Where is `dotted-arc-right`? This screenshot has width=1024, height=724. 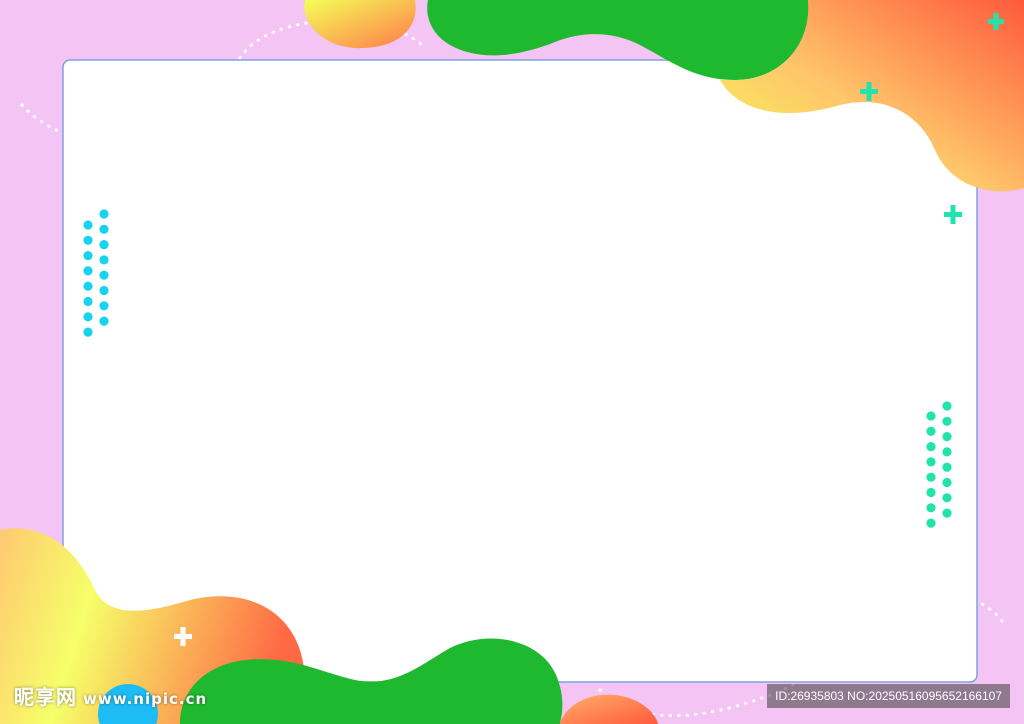
dotted-arc-right is located at coordinates (989, 611).